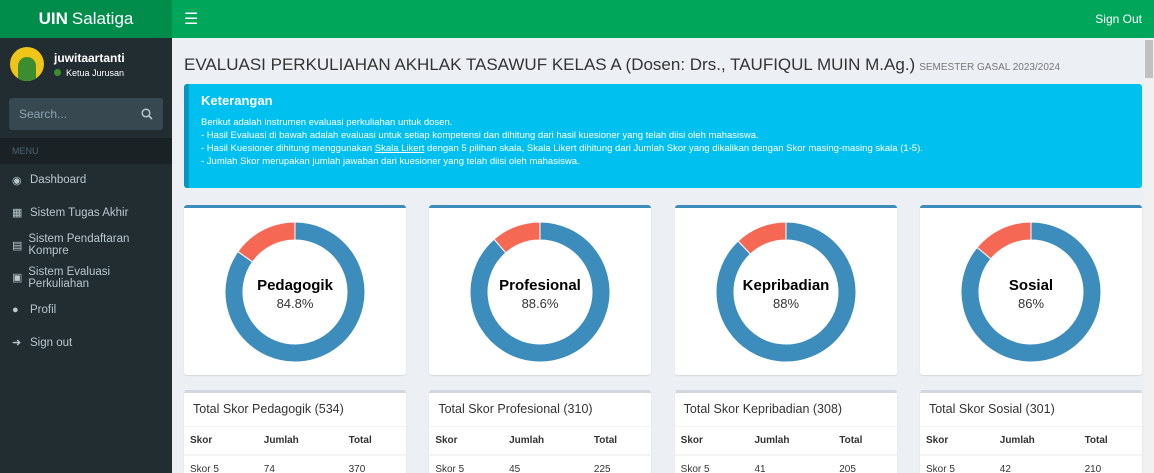  Describe the element at coordinates (1031, 303) in the screenshot. I see `donut-value: 86%` at that location.